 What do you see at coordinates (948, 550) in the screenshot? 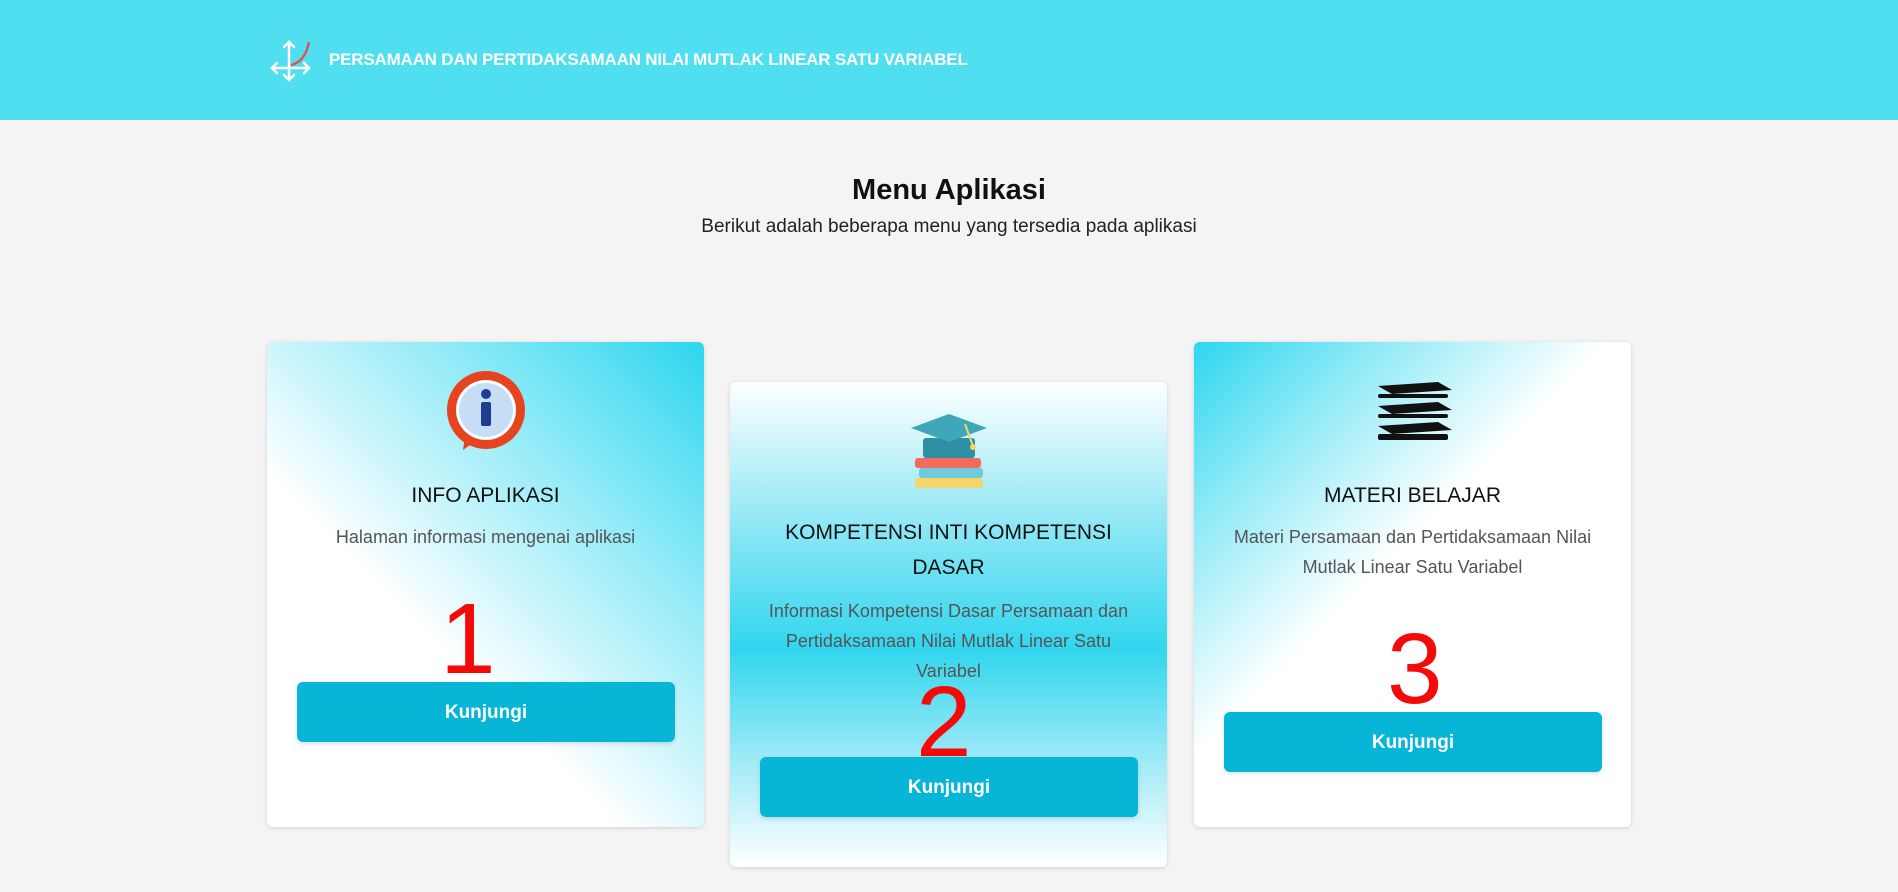
I see `card-title: KOMPETENSI INTI KOMPETENSI DASAR` at bounding box center [948, 550].